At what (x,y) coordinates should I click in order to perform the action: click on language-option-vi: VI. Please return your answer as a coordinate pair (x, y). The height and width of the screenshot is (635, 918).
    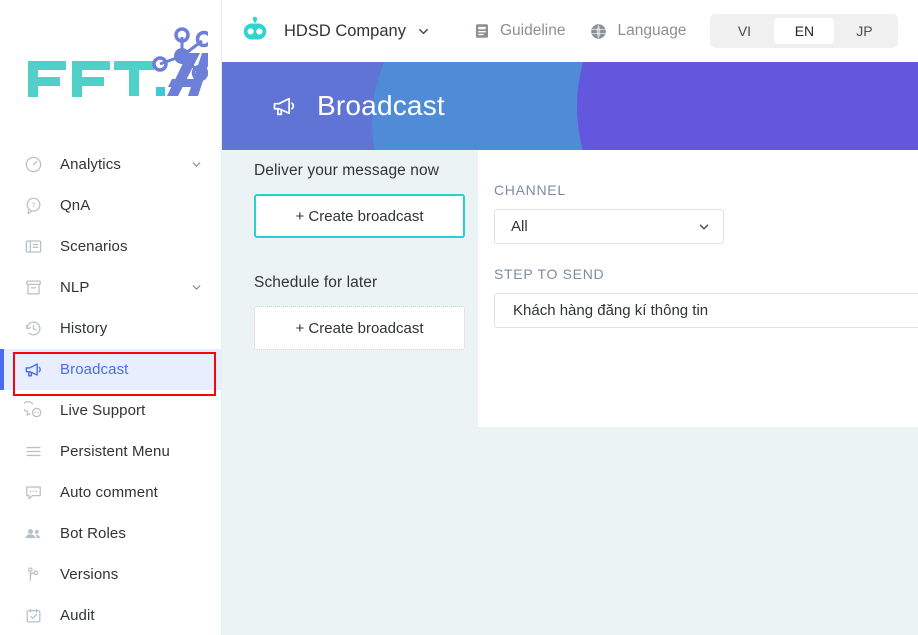
    Looking at the image, I should click on (744, 31).